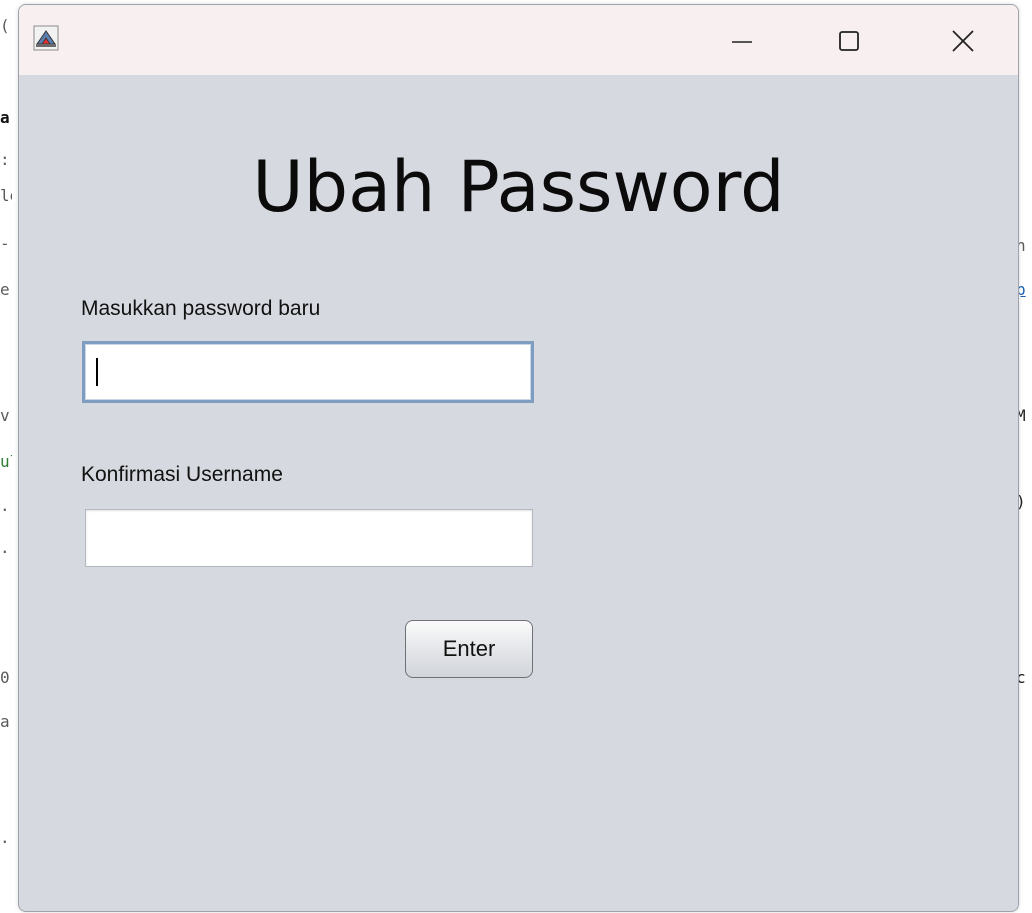 The image size is (1032, 913). Describe the element at coordinates (518, 40) in the screenshot. I see `title-bar` at that location.